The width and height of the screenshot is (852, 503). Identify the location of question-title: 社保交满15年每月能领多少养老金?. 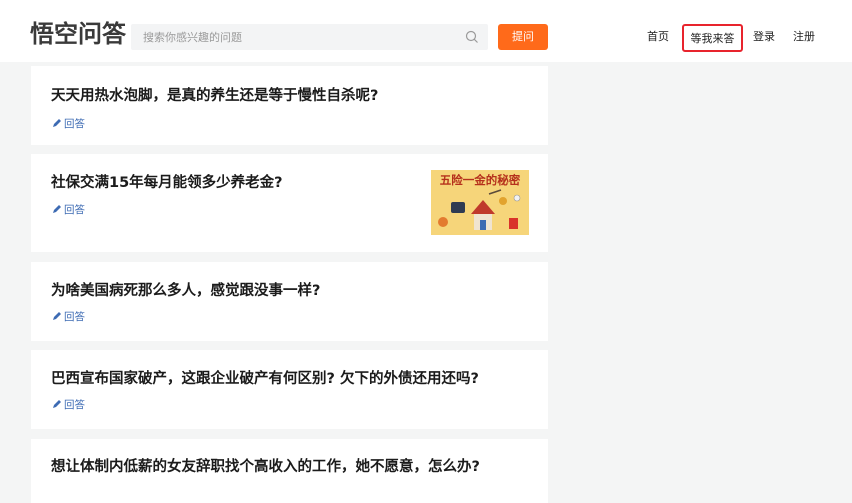
(167, 183).